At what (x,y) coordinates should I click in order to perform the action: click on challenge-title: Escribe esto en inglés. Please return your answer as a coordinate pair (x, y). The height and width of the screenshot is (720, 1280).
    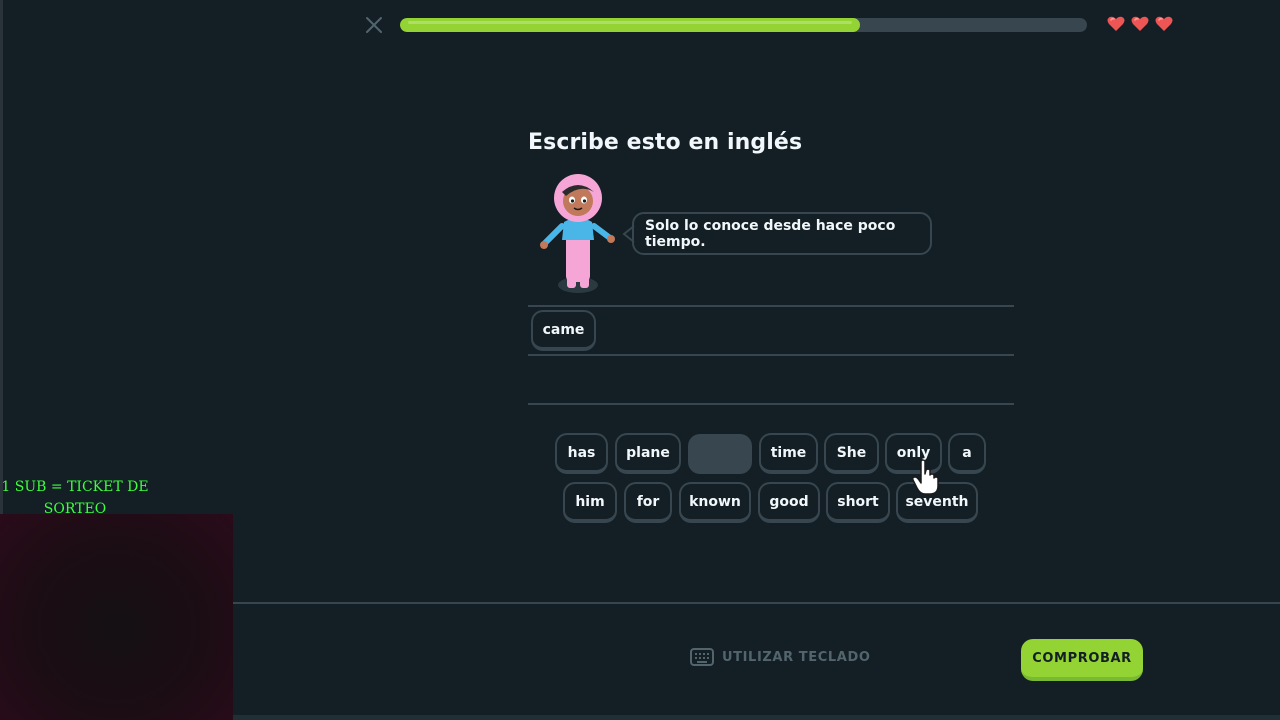
    Looking at the image, I should click on (665, 142).